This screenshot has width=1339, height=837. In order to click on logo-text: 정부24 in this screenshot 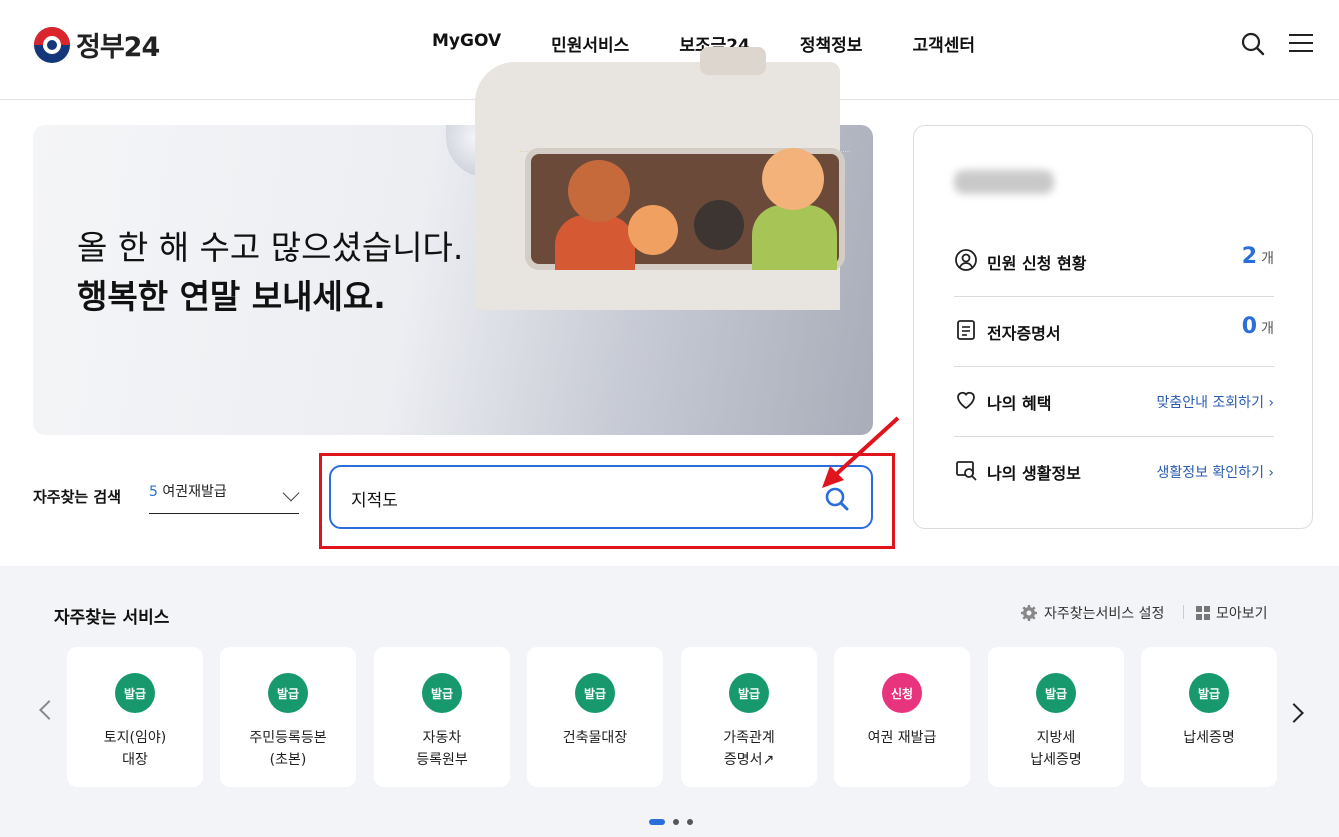, I will do `click(118, 47)`.